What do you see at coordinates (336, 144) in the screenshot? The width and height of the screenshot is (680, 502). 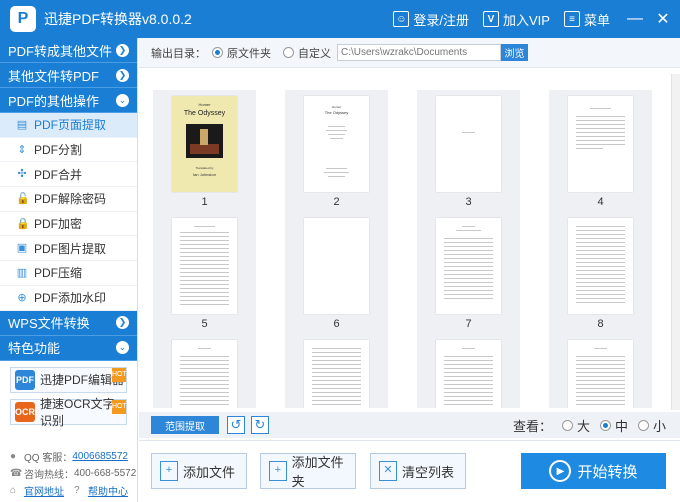 I see `page-preview: Homer The Odyssey` at bounding box center [336, 144].